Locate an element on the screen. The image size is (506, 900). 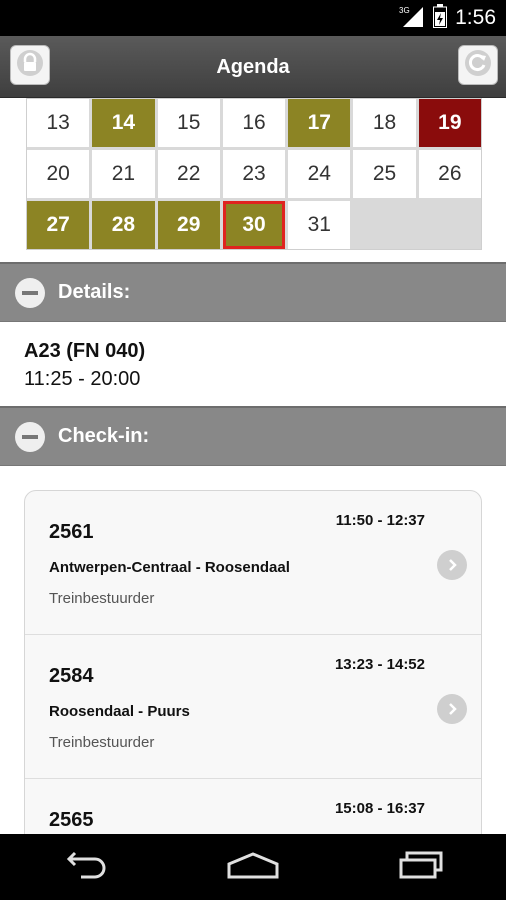
calendar-day: 19 is located at coordinates (449, 123).